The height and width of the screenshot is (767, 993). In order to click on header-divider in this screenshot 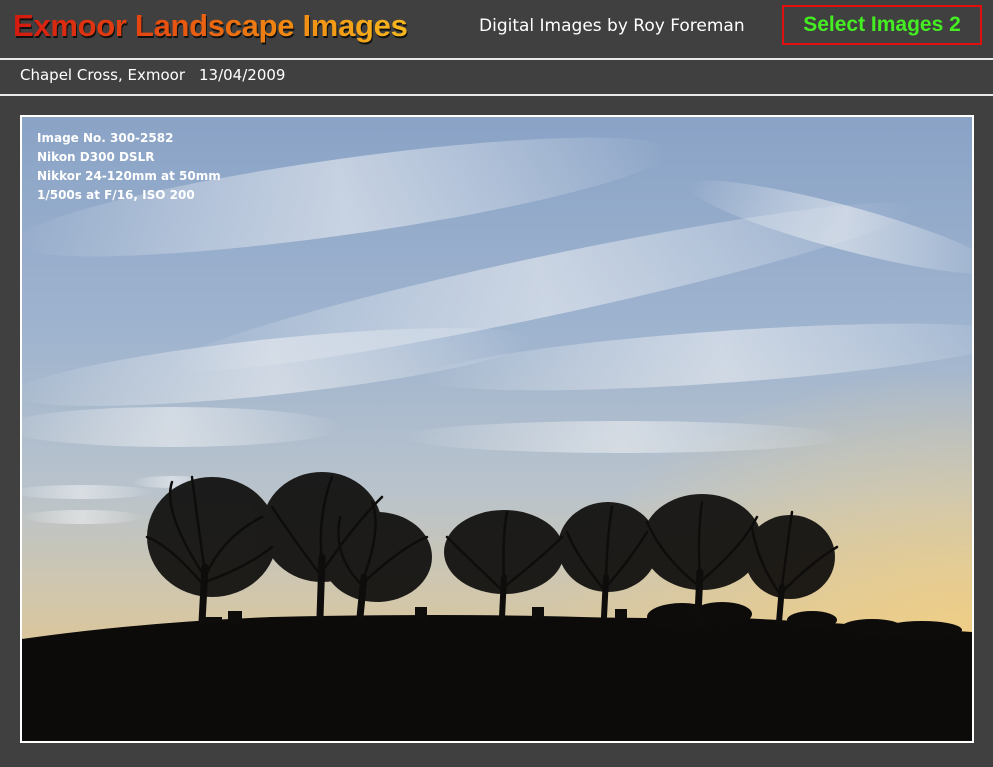, I will do `click(496, 59)`.